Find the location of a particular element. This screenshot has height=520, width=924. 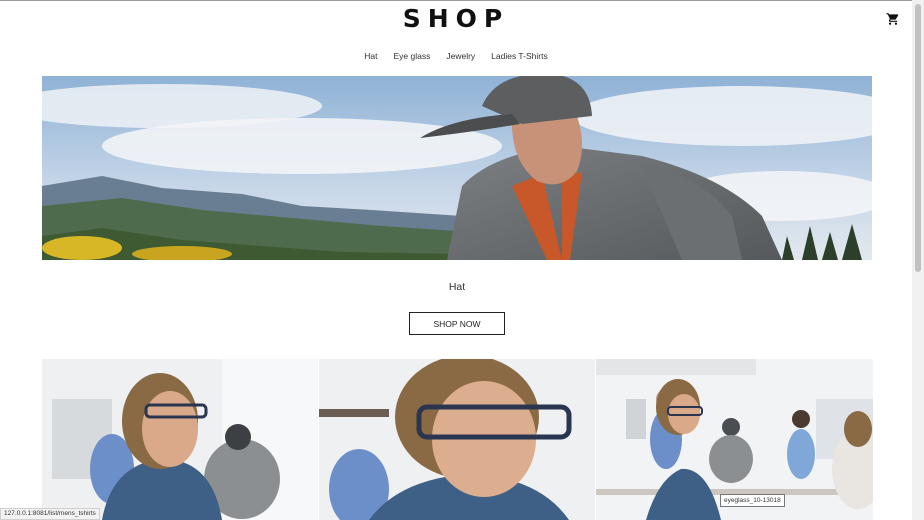

product-image-woman-glasses is located at coordinates (180, 439).